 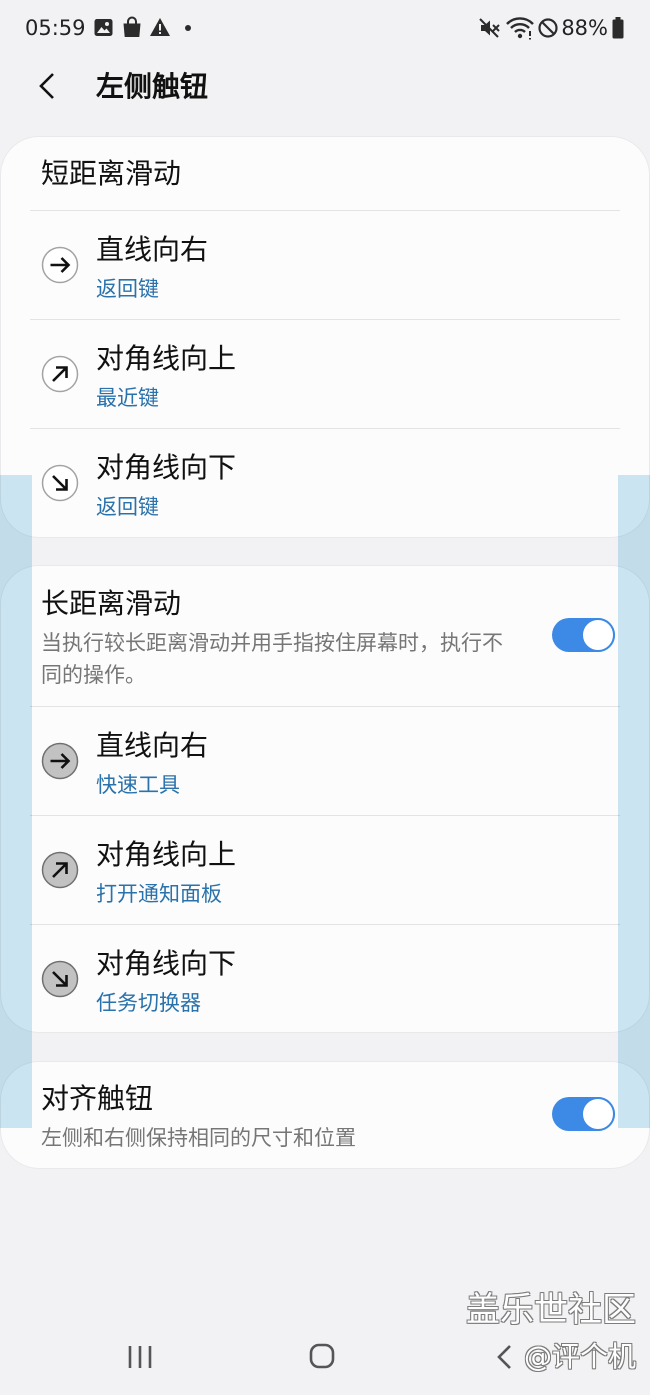 I want to click on warning-icon, so click(x=160, y=27).